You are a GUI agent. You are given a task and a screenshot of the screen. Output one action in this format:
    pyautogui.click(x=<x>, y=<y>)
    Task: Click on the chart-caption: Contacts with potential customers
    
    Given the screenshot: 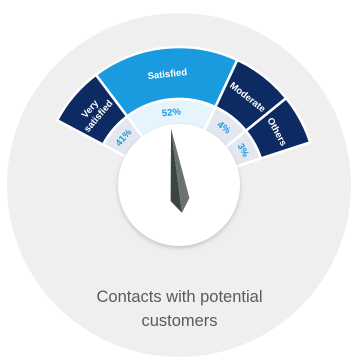 What is the action you would take?
    pyautogui.click(x=179, y=309)
    